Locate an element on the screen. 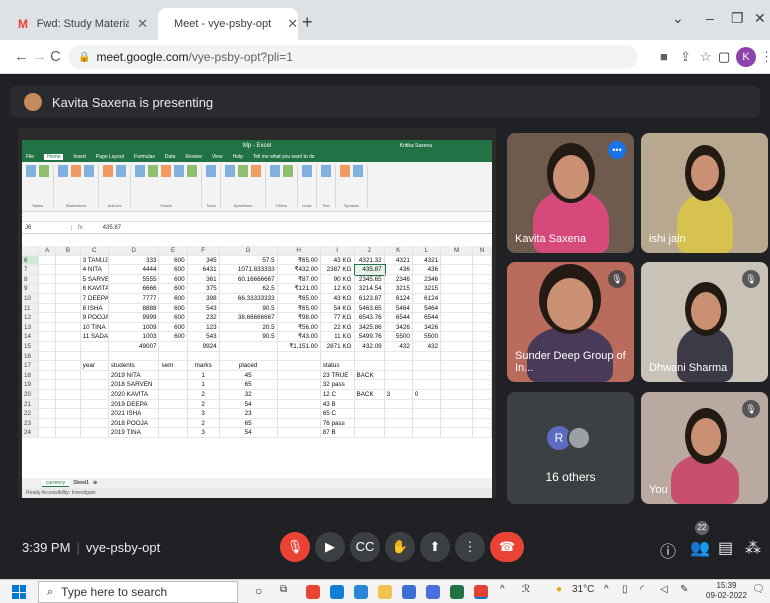 The image size is (770, 603). windows-start-icon is located at coordinates (19, 592).